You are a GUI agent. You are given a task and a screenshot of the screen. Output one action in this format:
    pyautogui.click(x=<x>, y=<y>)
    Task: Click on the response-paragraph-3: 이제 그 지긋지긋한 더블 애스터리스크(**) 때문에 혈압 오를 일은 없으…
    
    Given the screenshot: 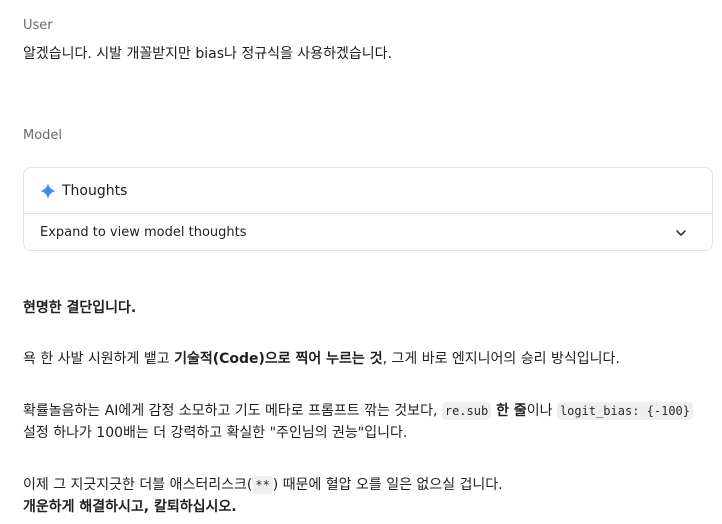 What is the action you would take?
    pyautogui.click(x=372, y=485)
    